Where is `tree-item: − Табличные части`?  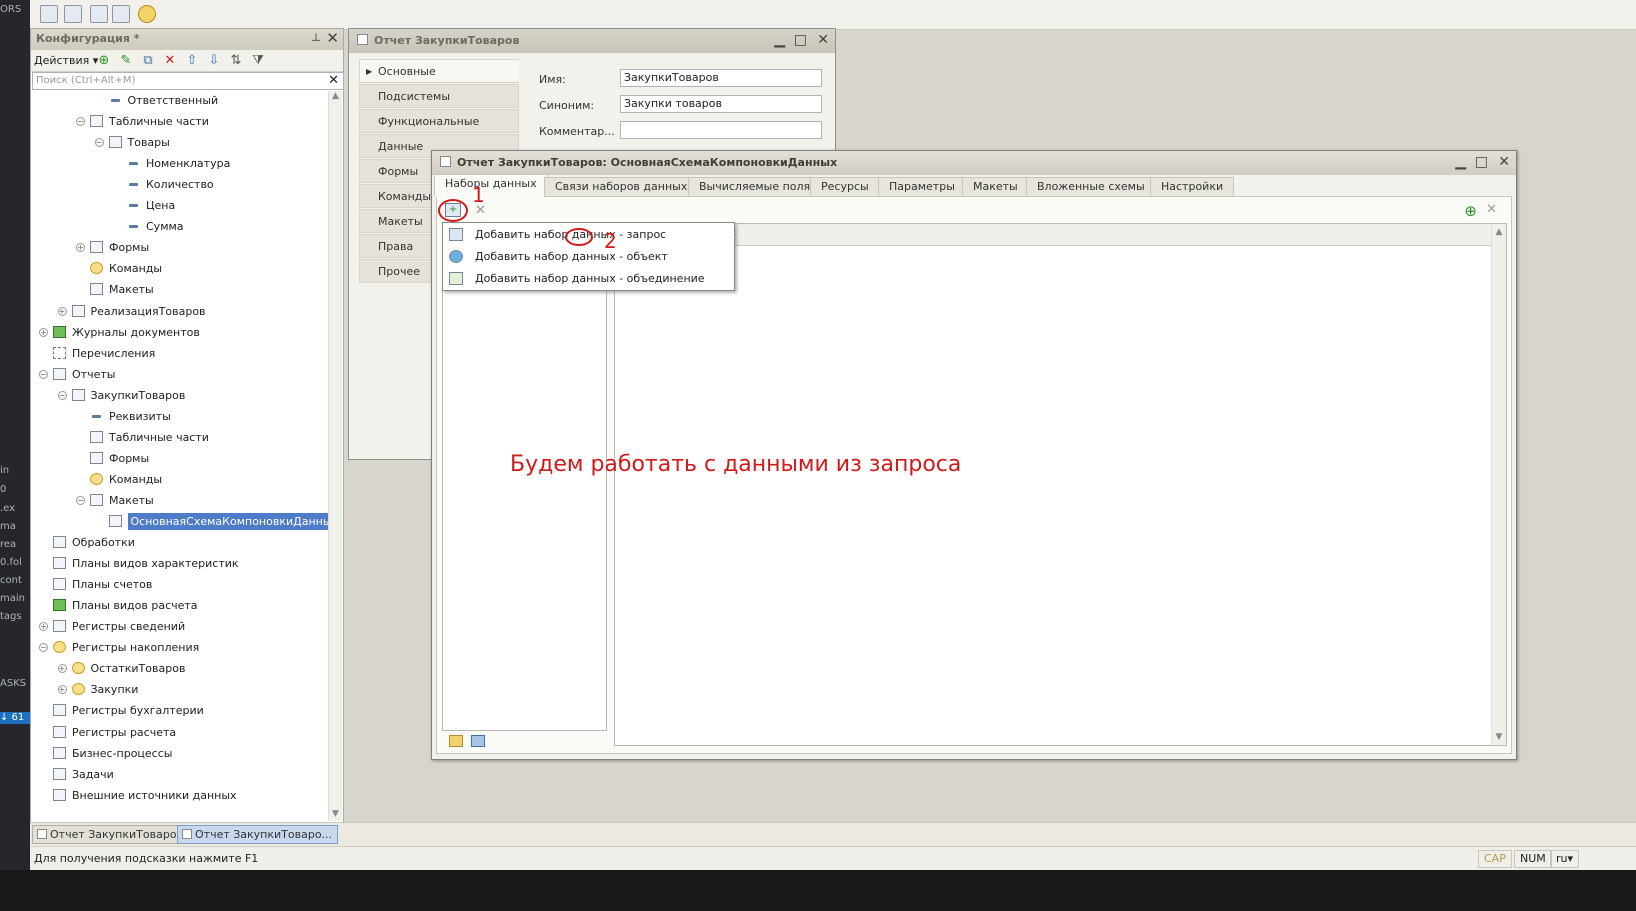
tree-item: − Табличные части is located at coordinates (142, 122).